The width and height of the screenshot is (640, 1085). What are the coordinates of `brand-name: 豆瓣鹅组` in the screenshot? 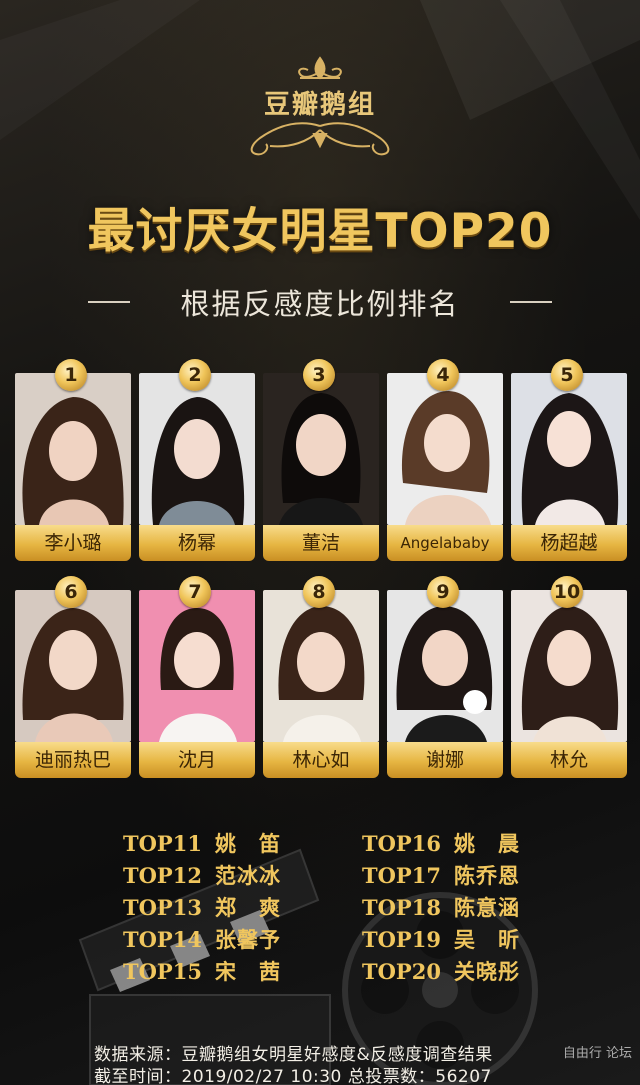 It's located at (319, 105).